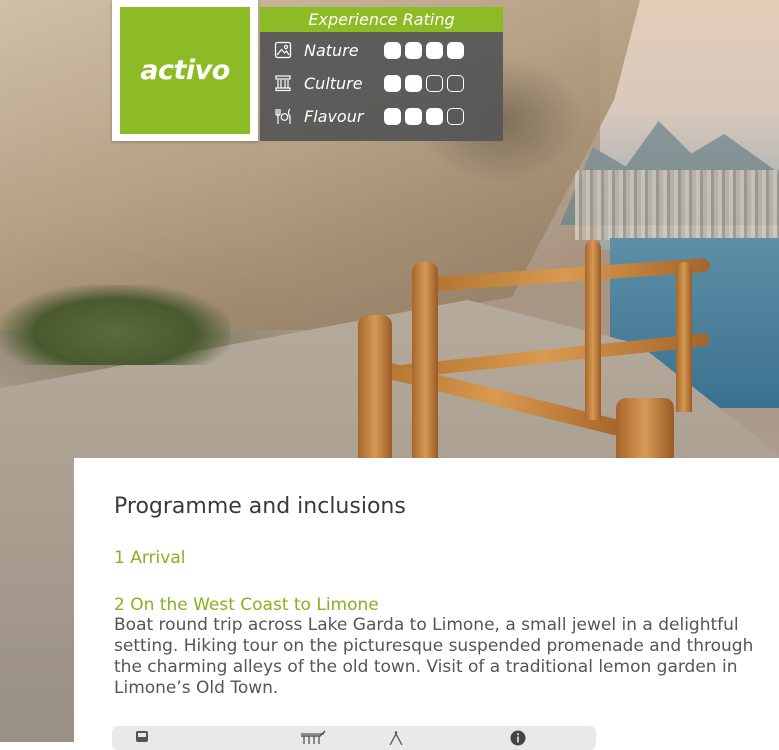  What do you see at coordinates (333, 83) in the screenshot?
I see `rating-label: Culture` at bounding box center [333, 83].